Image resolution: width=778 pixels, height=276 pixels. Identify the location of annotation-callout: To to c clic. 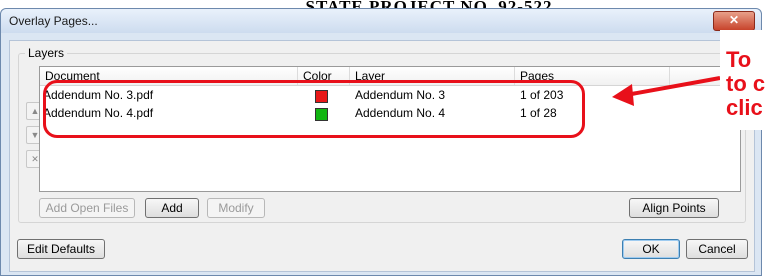
(749, 80).